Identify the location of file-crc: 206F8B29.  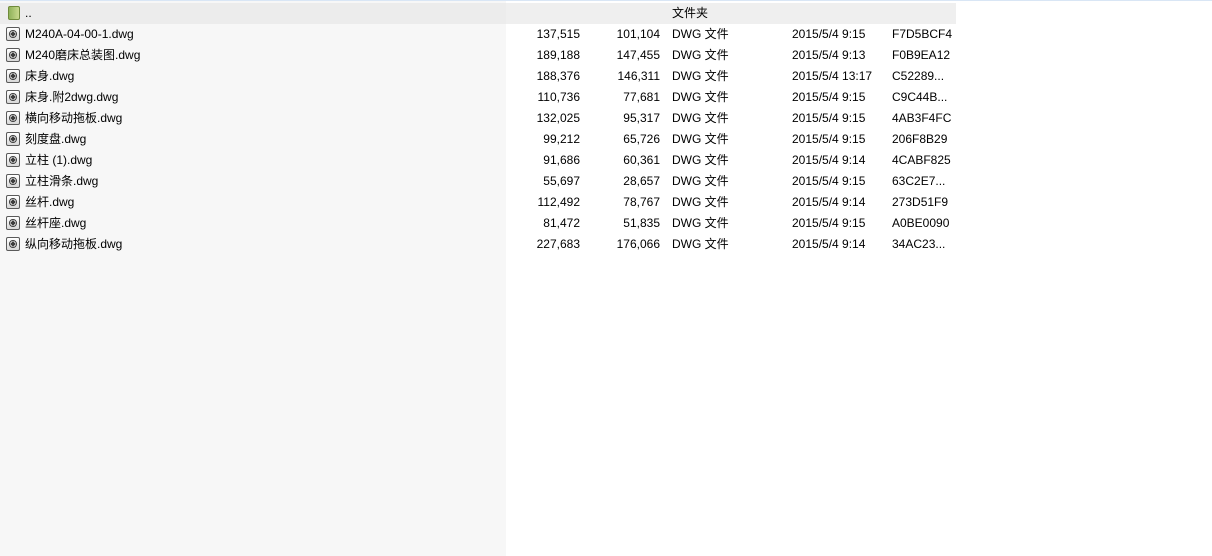
(920, 139).